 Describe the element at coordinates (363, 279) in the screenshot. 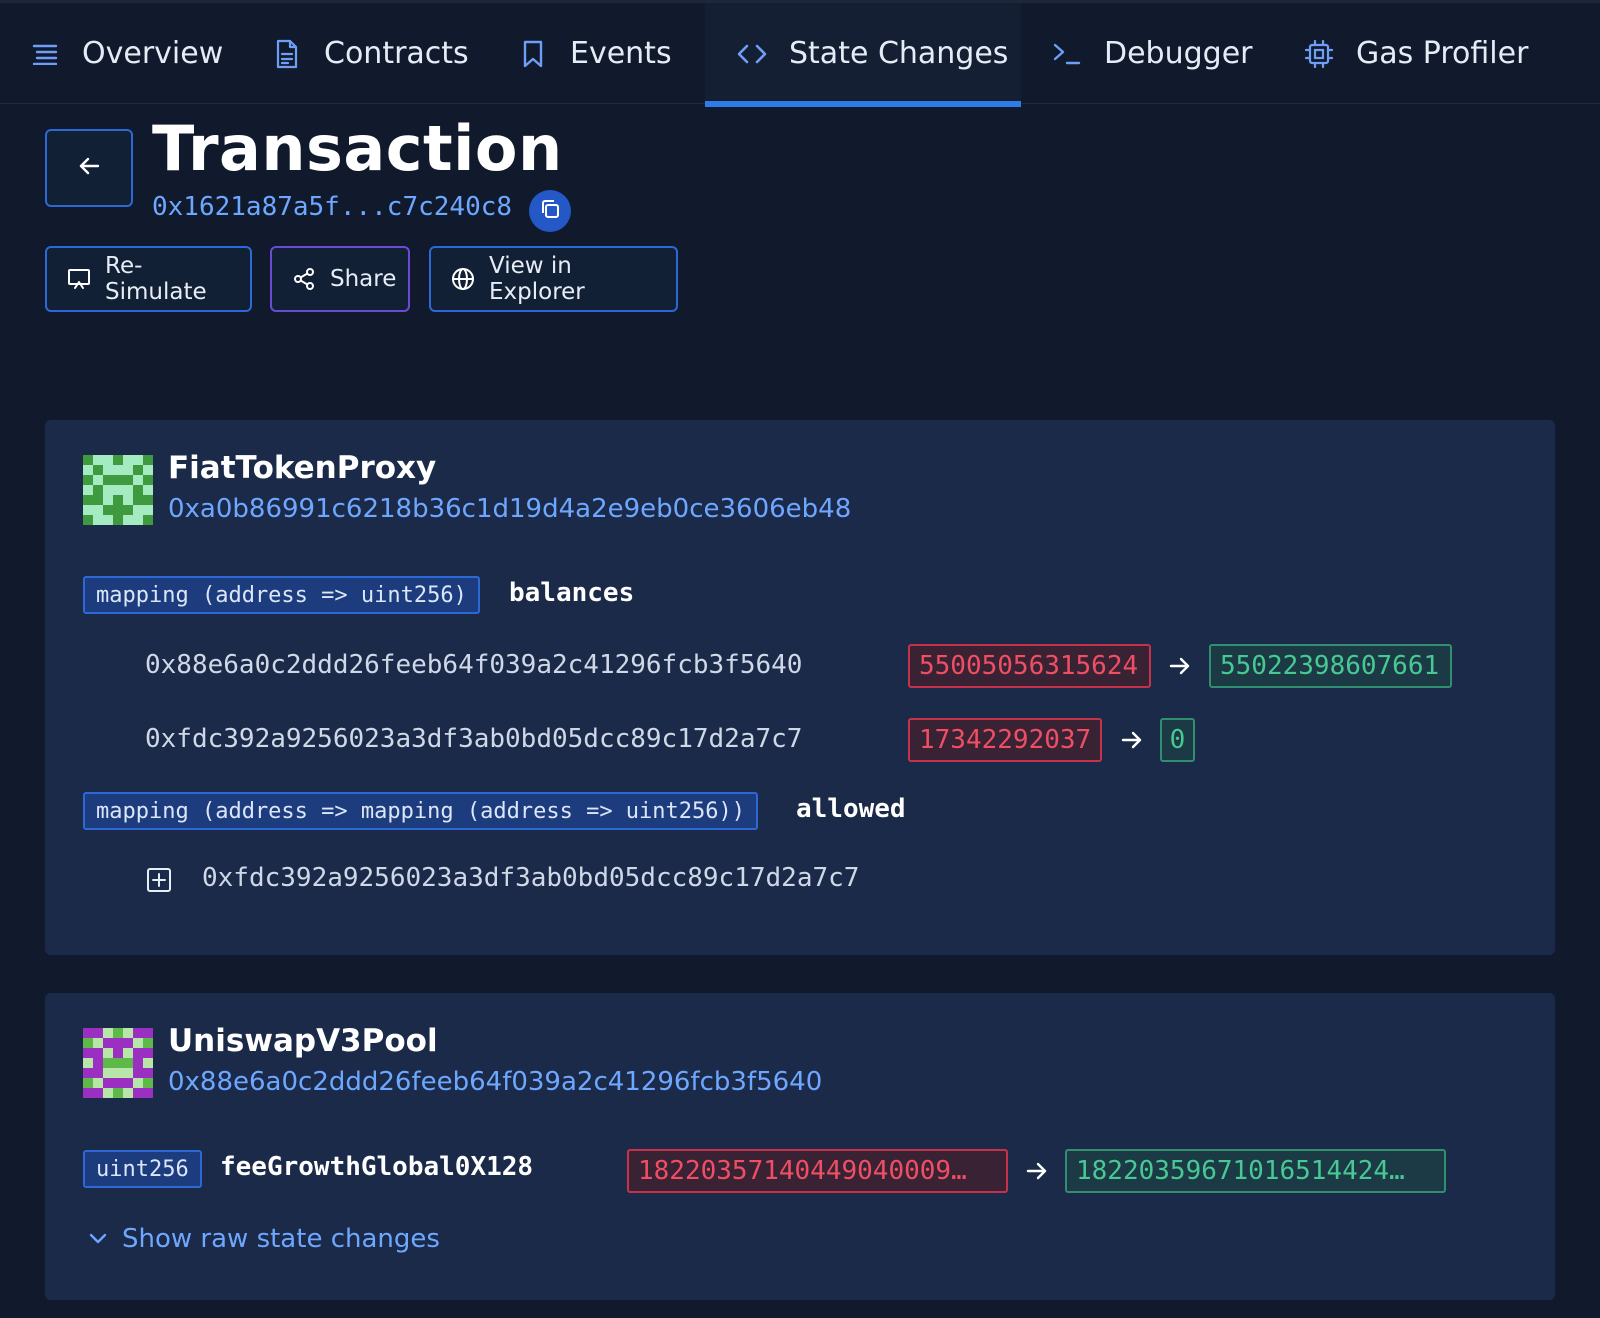

I see `share-label: Share` at that location.